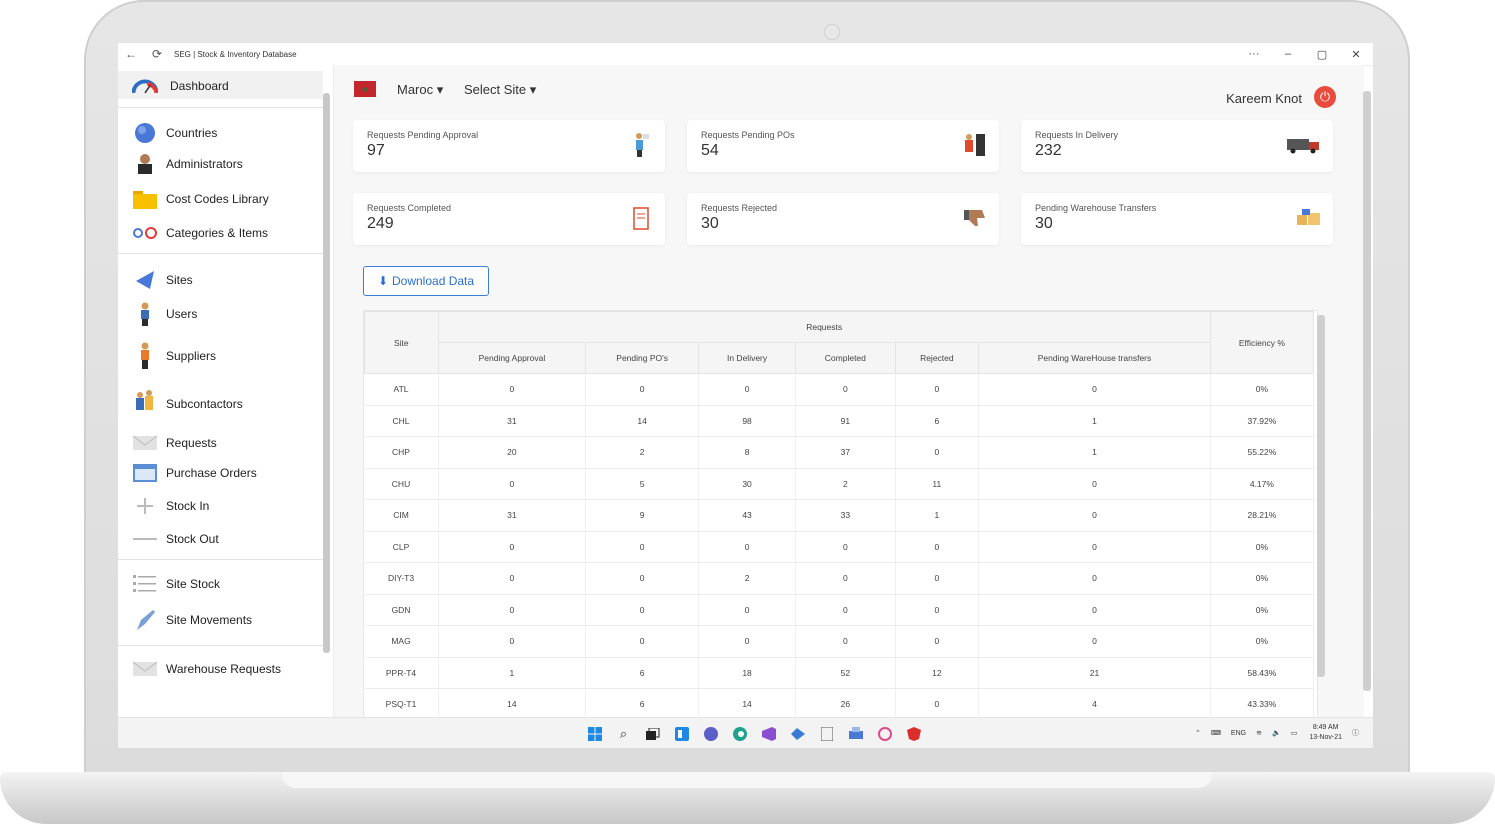  What do you see at coordinates (1177, 219) in the screenshot?
I see `card-warehouse-transfers: Pending Warehouse Transfers 30` at bounding box center [1177, 219].